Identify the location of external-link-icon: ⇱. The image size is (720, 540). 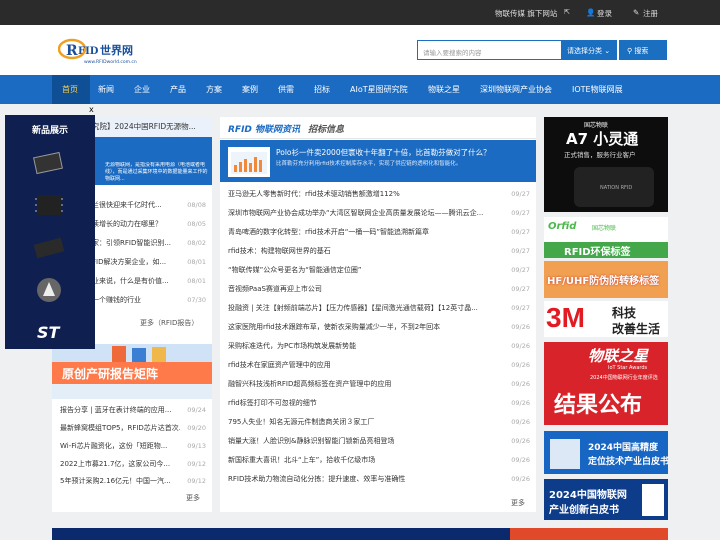
(567, 12).